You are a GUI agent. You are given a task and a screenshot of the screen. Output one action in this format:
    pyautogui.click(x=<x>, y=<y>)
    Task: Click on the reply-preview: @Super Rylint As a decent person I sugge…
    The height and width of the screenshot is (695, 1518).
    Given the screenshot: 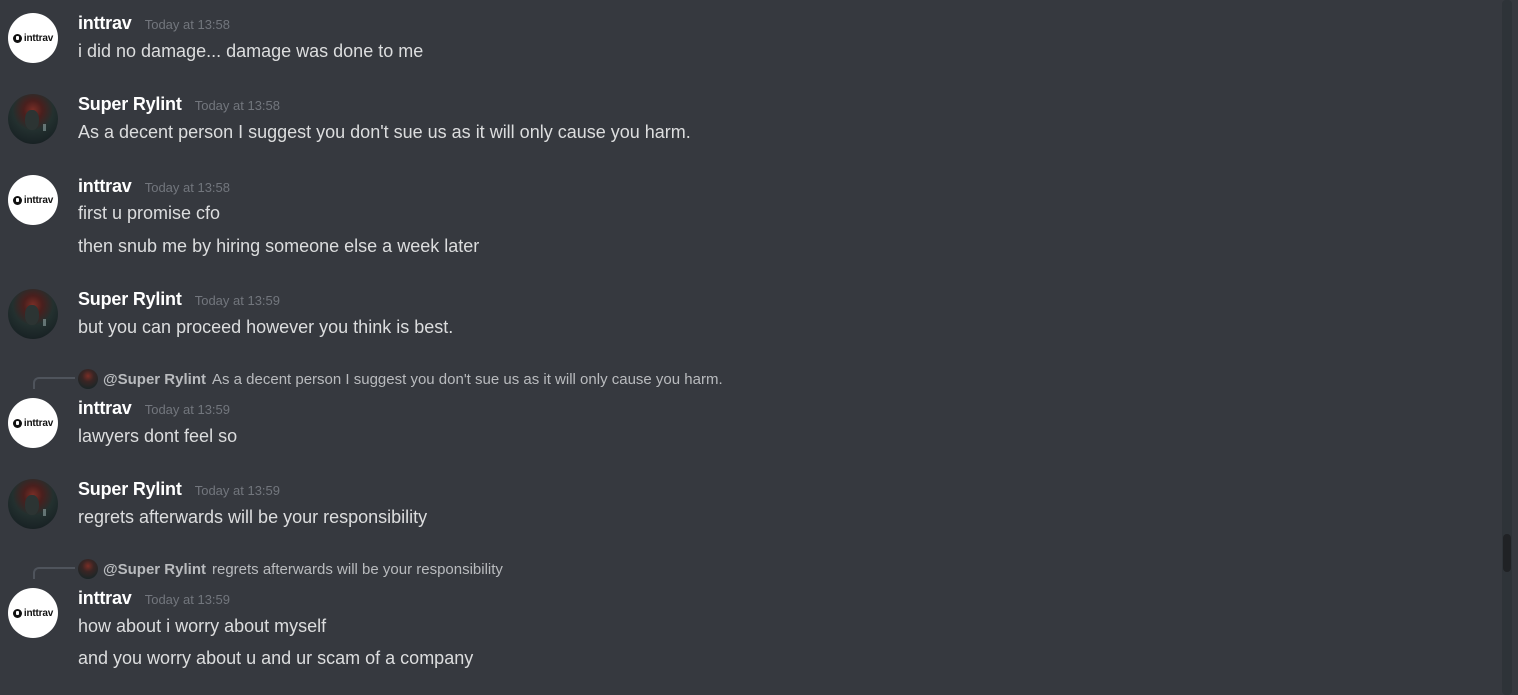 What is the action you would take?
    pyautogui.click(x=400, y=379)
    